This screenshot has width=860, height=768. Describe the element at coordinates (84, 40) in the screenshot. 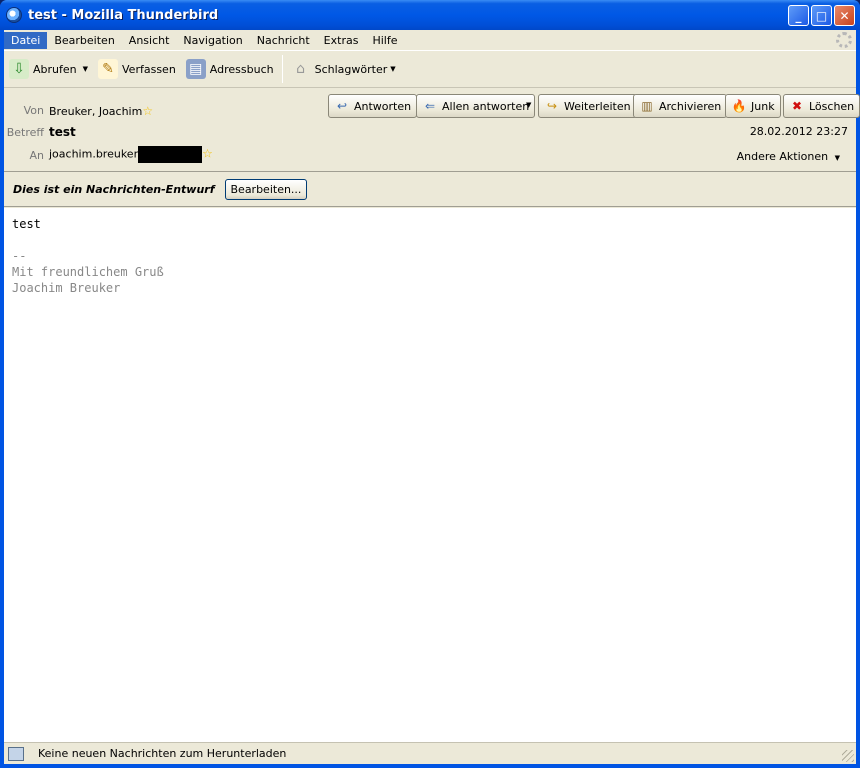

I see `menu-bearbeiten: Bearbeiten` at that location.